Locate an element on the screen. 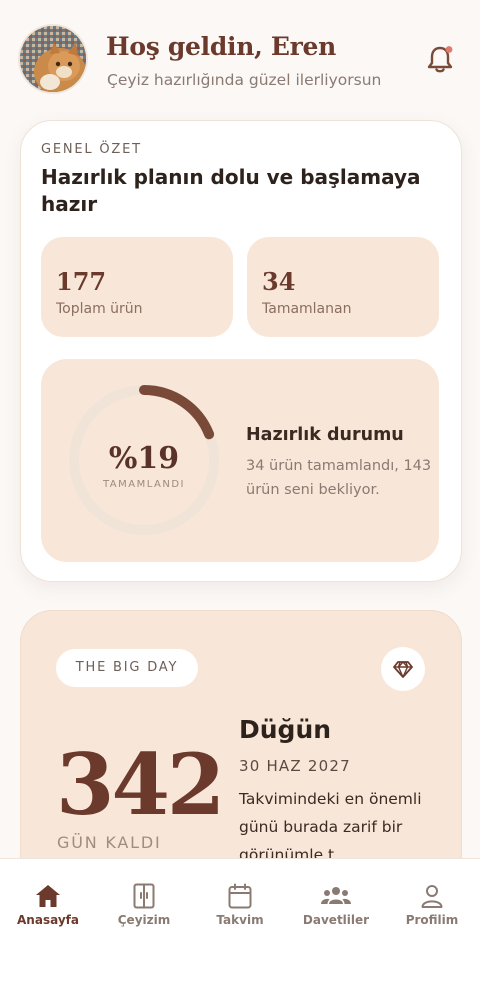  bell-icon is located at coordinates (440, 59).